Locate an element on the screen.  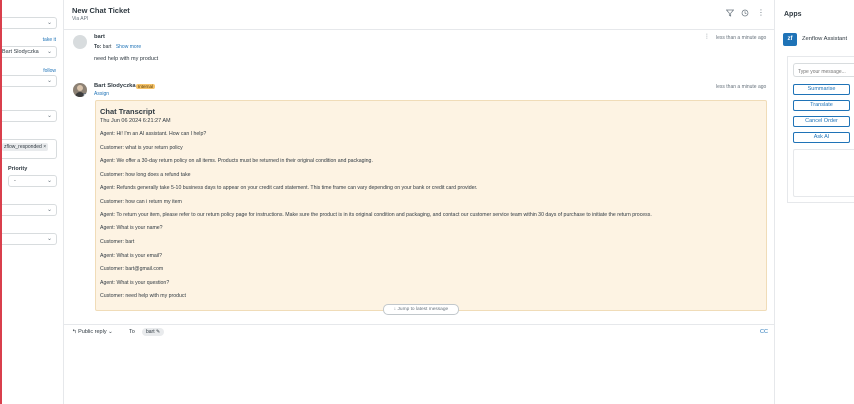
take-it-link: take it is located at coordinates (49, 40).